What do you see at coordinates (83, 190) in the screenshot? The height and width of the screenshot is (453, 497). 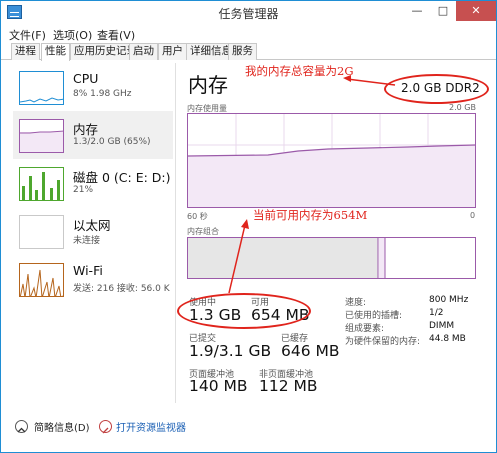 I see `sidebar-item-sub: 21%` at bounding box center [83, 190].